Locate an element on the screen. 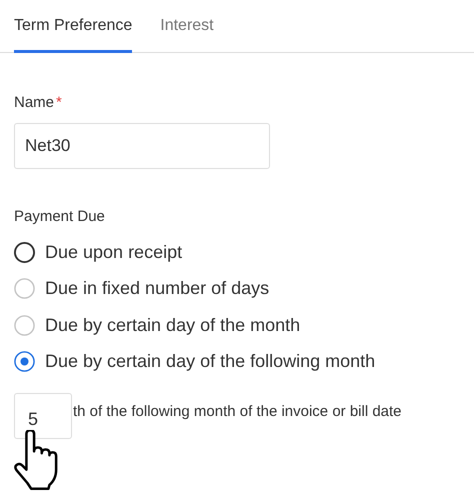 This screenshot has height=491, width=474. required-mark: * is located at coordinates (59, 102).